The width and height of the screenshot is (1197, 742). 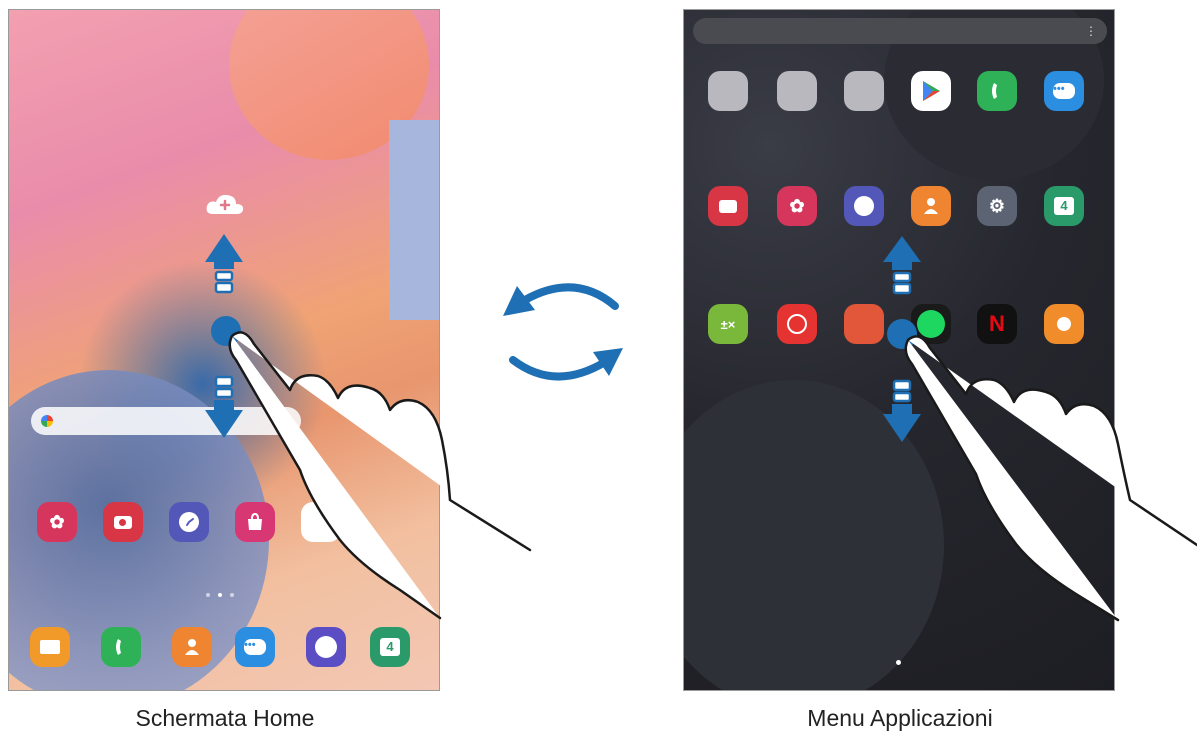 What do you see at coordinates (864, 91) in the screenshot?
I see `microsoft-folder-icon` at bounding box center [864, 91].